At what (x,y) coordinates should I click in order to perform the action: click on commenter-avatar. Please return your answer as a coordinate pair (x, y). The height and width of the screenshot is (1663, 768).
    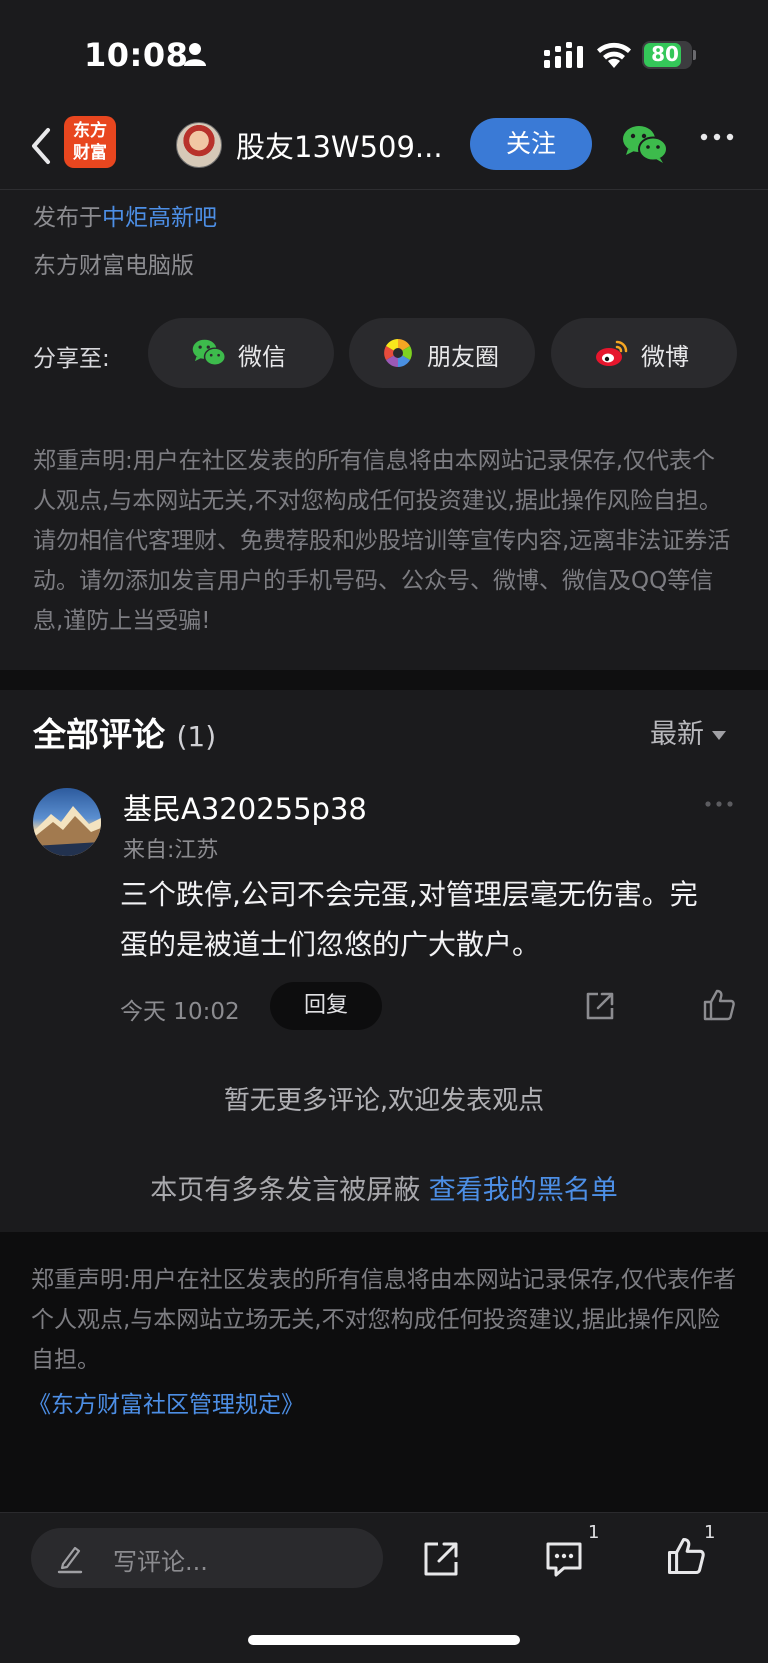
    Looking at the image, I should click on (67, 822).